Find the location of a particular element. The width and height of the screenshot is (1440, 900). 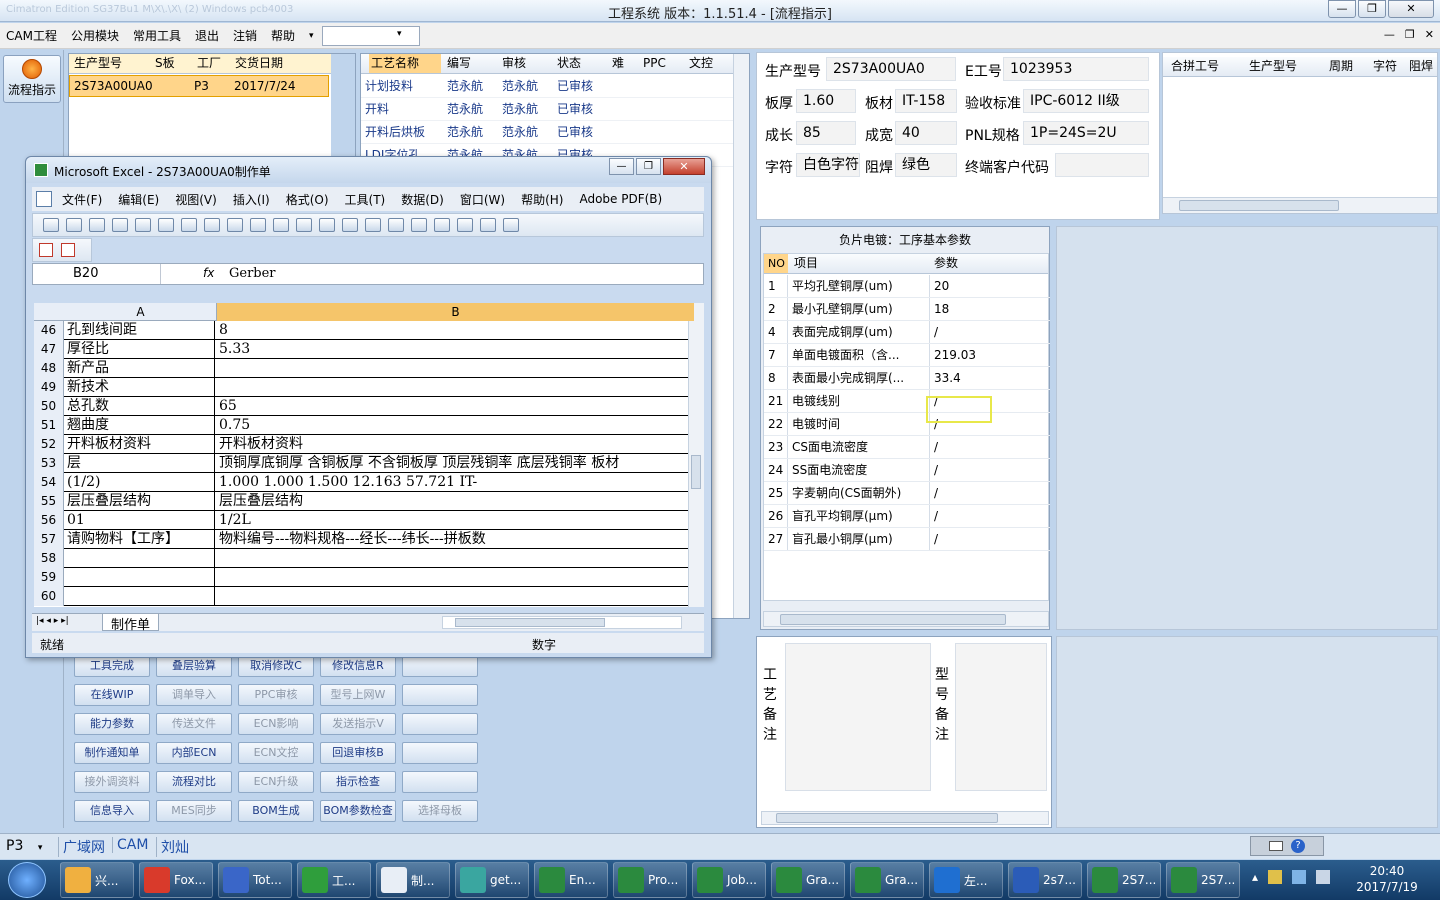

action-button: 发送指示V is located at coordinates (358, 724).